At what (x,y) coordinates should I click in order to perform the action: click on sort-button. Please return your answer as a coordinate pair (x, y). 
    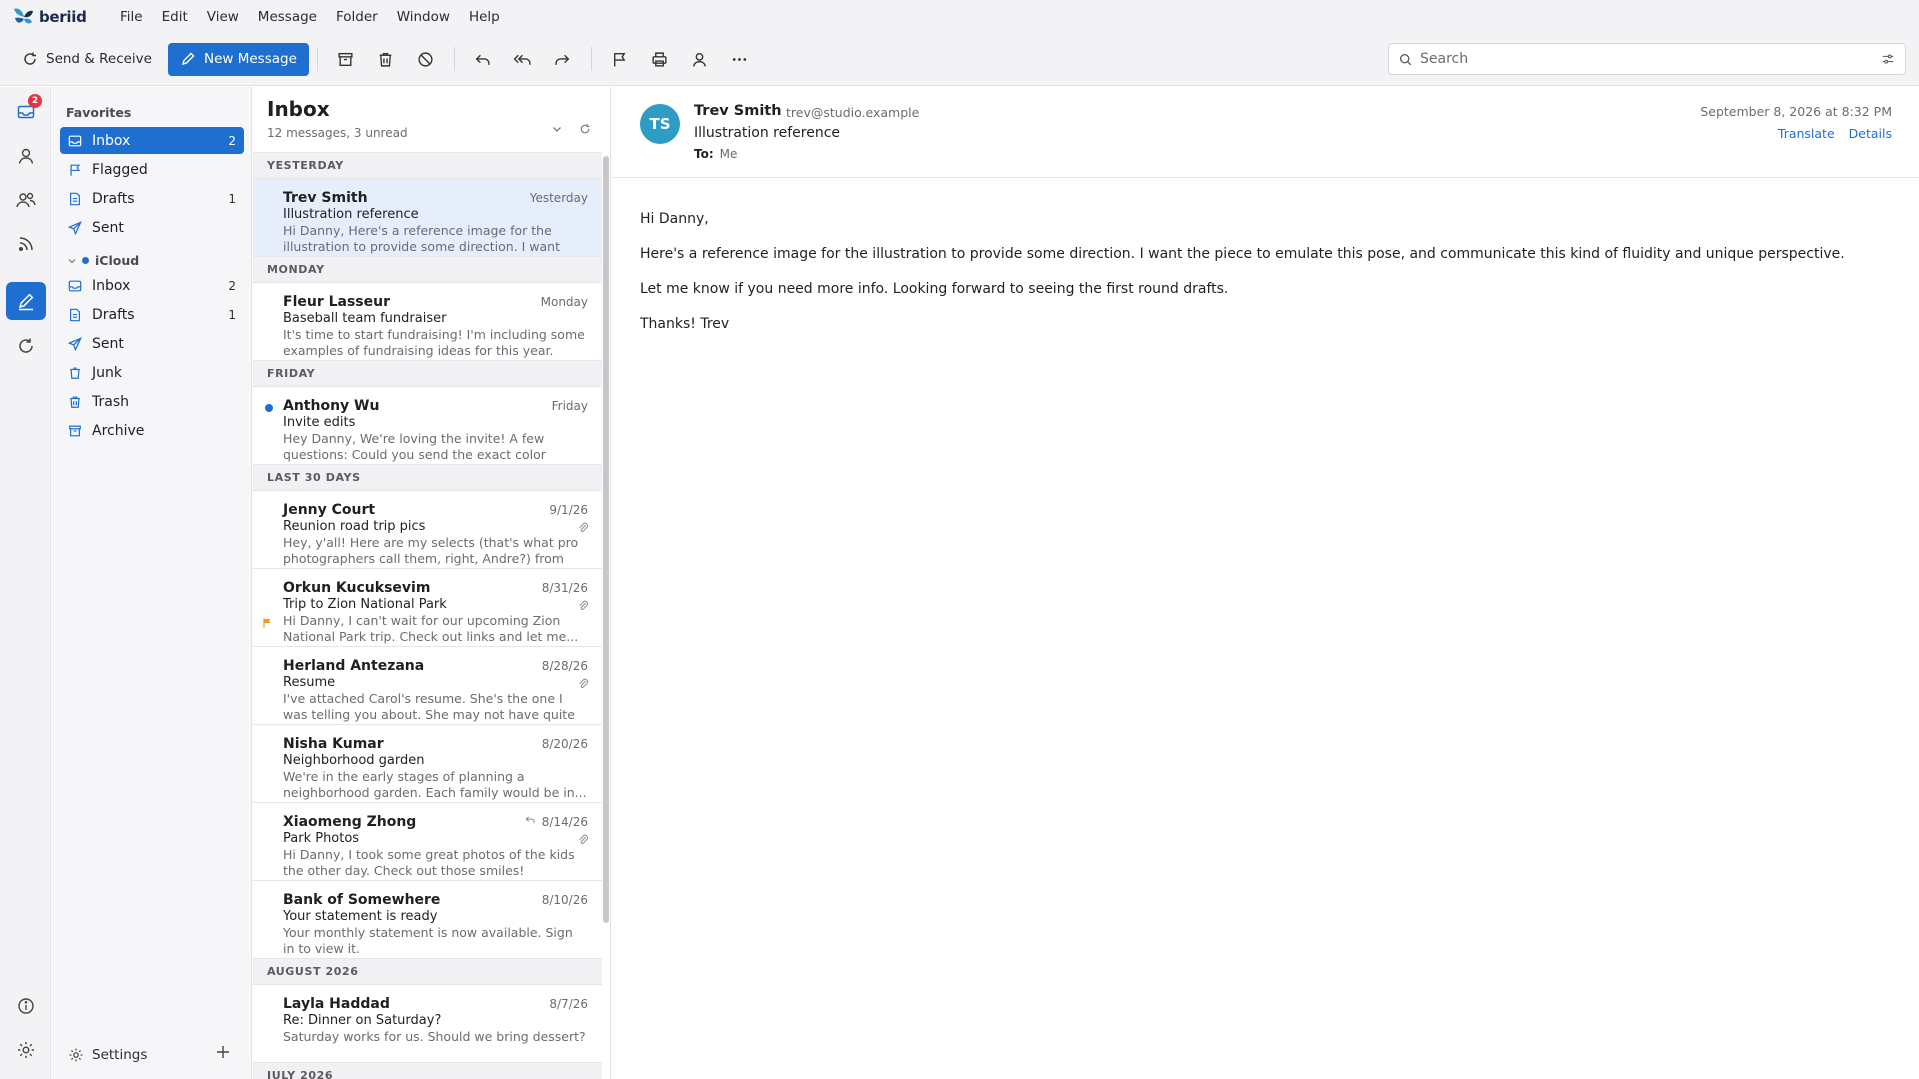
    Looking at the image, I should click on (557, 129).